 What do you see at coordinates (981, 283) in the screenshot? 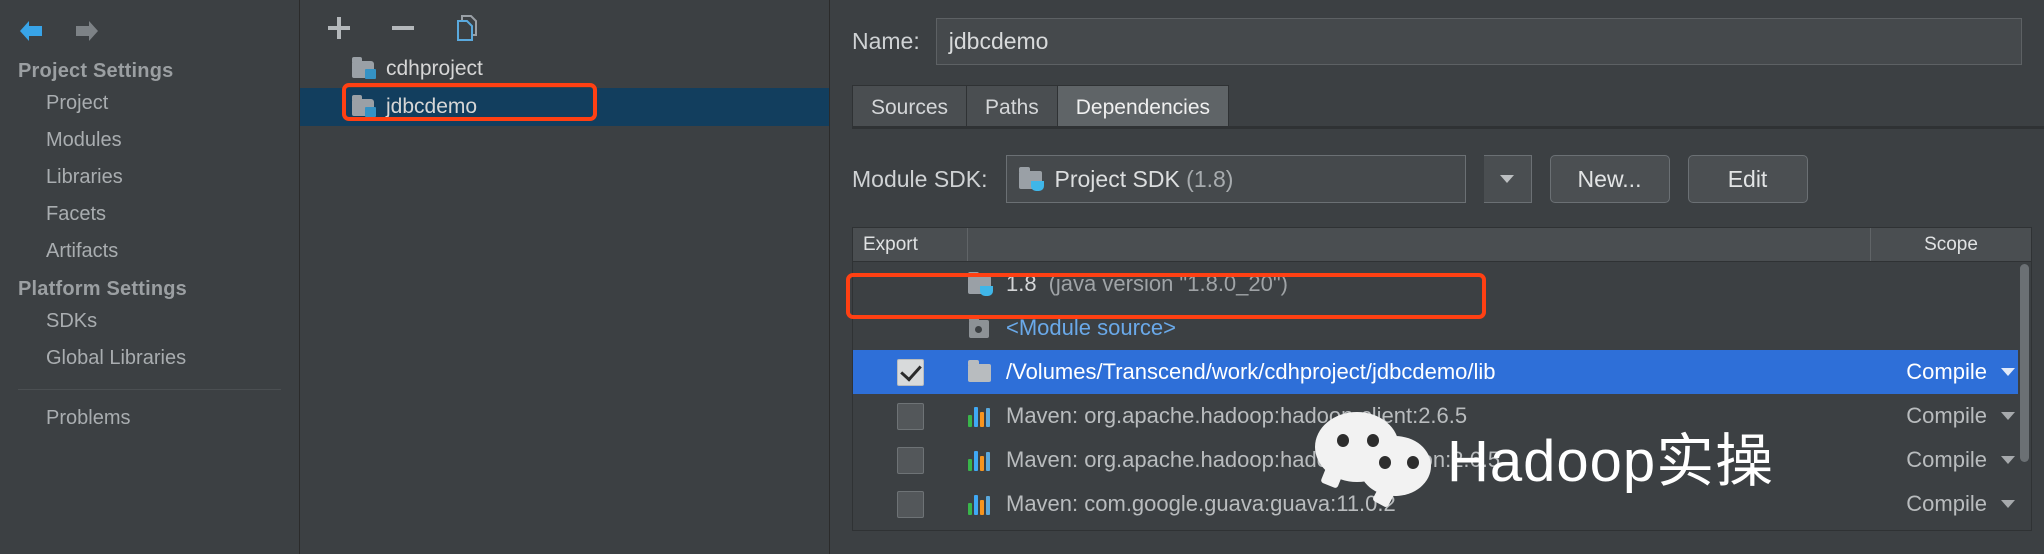
I see `sdk-icon` at bounding box center [981, 283].